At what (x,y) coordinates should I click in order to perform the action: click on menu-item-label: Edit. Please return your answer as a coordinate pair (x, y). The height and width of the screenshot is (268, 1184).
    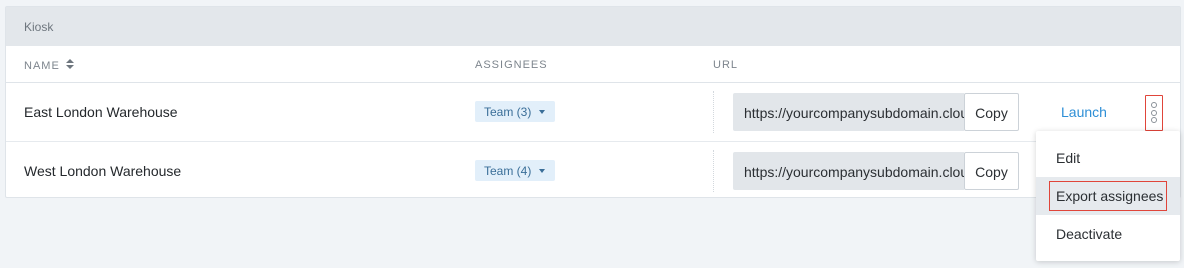
    Looking at the image, I should click on (1068, 158).